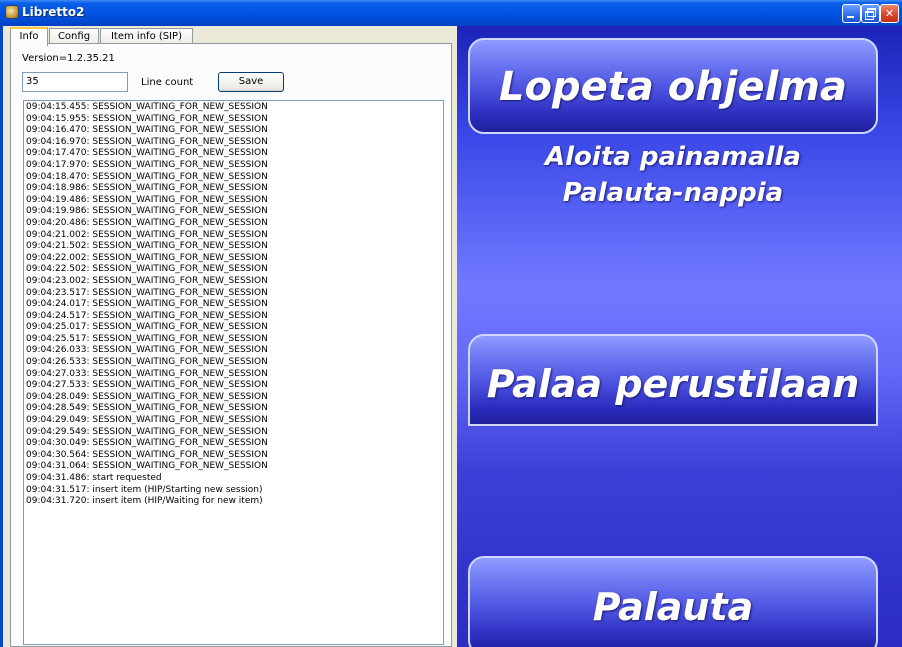  Describe the element at coordinates (29, 36) in the screenshot. I see `tab-info: Info` at that location.